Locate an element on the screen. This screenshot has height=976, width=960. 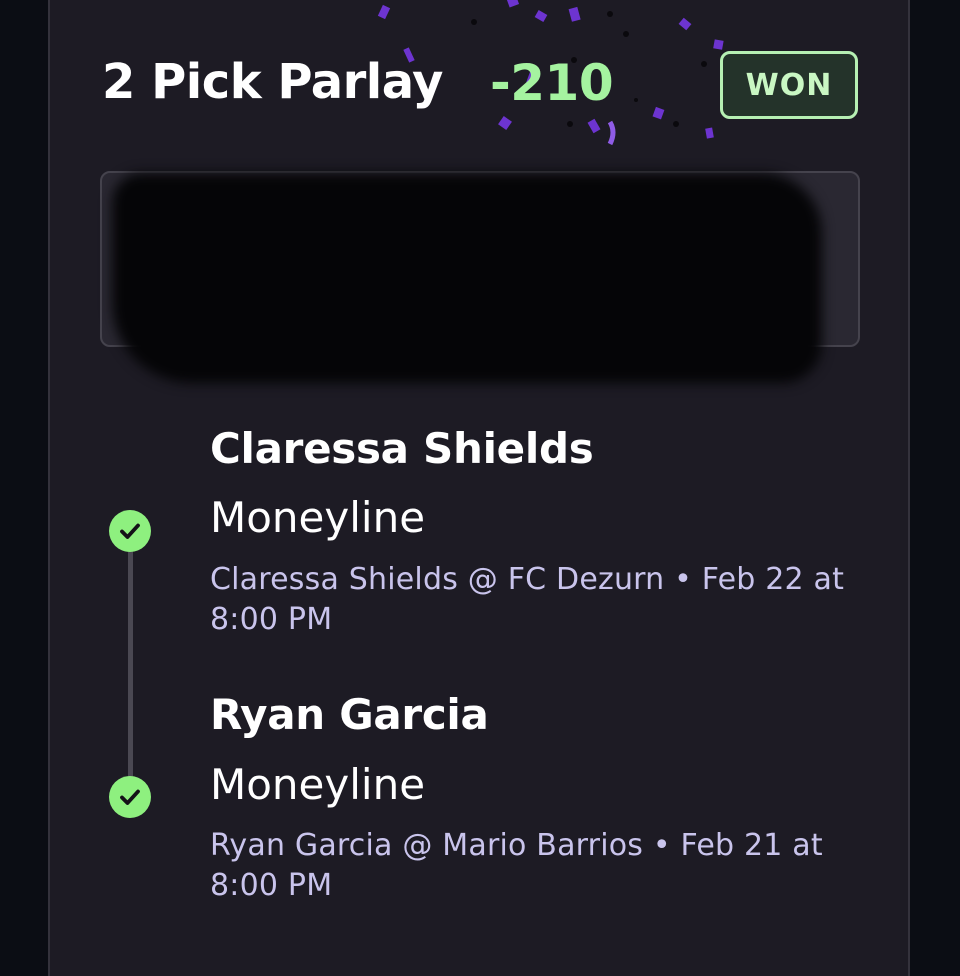
parlay-odds: -210 is located at coordinates (552, 83).